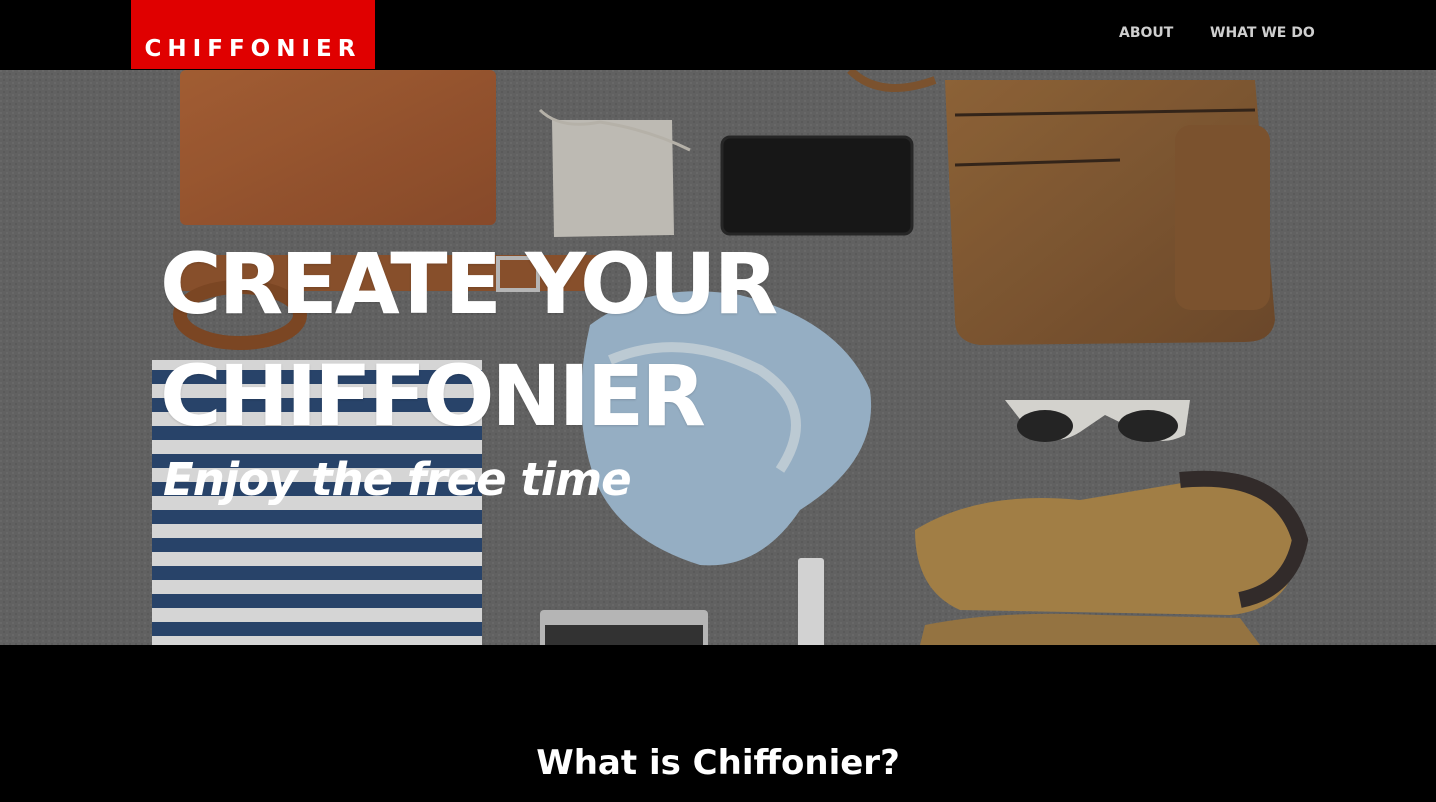 The image size is (1436, 802). Describe the element at coordinates (253, 49) in the screenshot. I see `brand-name: CHIFFONIER` at that location.